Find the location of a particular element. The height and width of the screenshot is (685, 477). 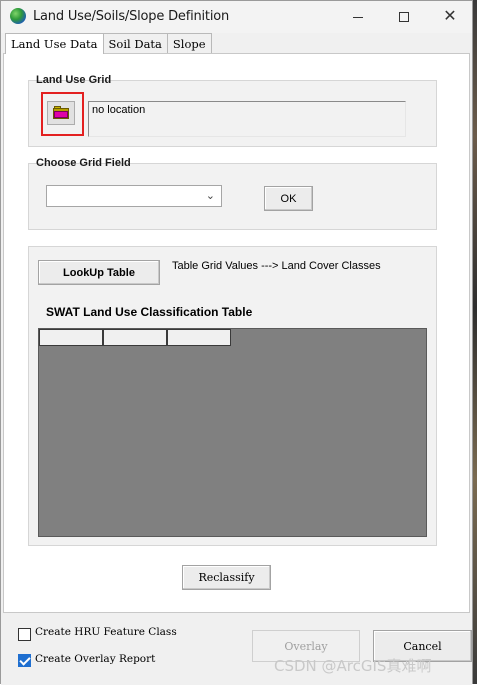

grid-field-label: Choose Grid Field is located at coordinates (83, 163).